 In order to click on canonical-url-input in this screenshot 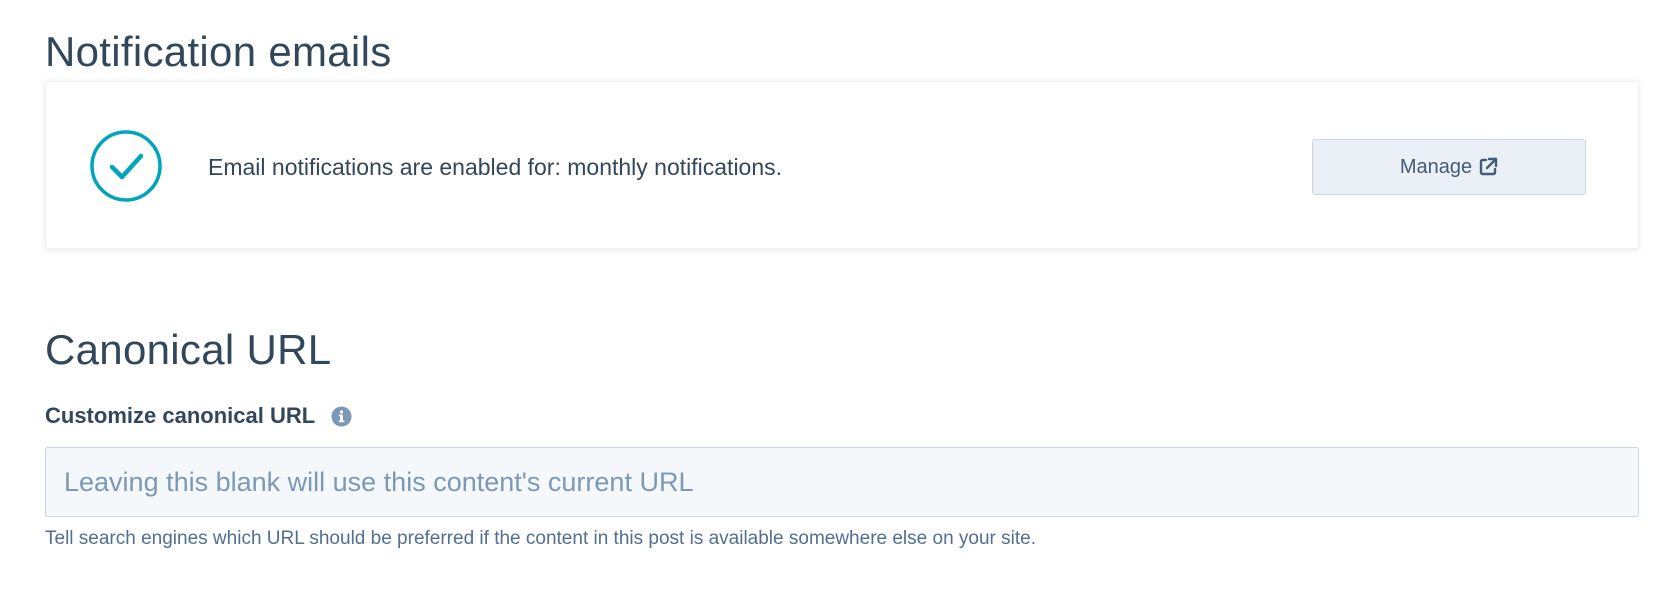, I will do `click(842, 482)`.